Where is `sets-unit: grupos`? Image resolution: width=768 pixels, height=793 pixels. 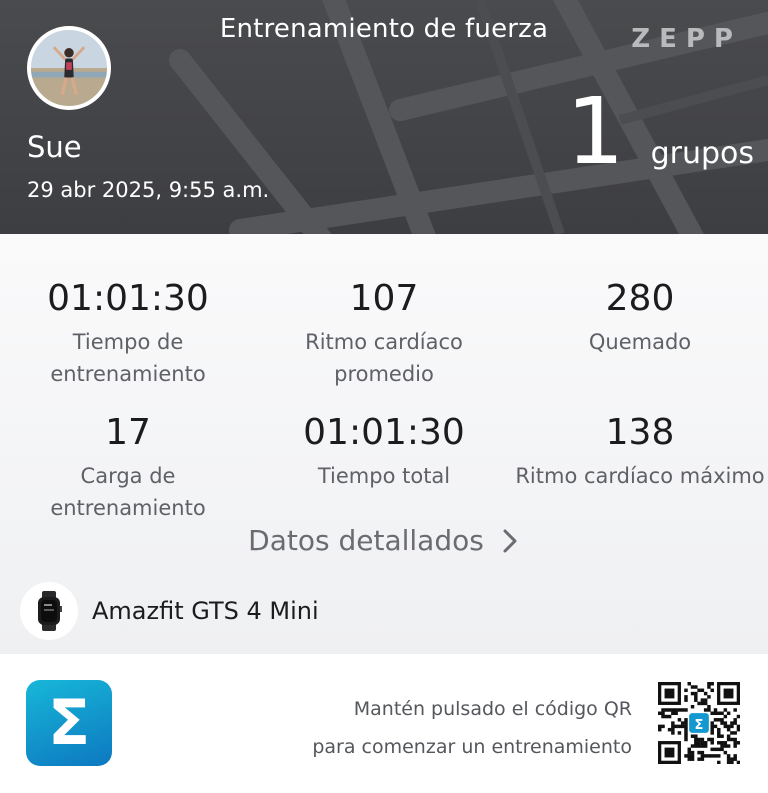 sets-unit: grupos is located at coordinates (702, 153).